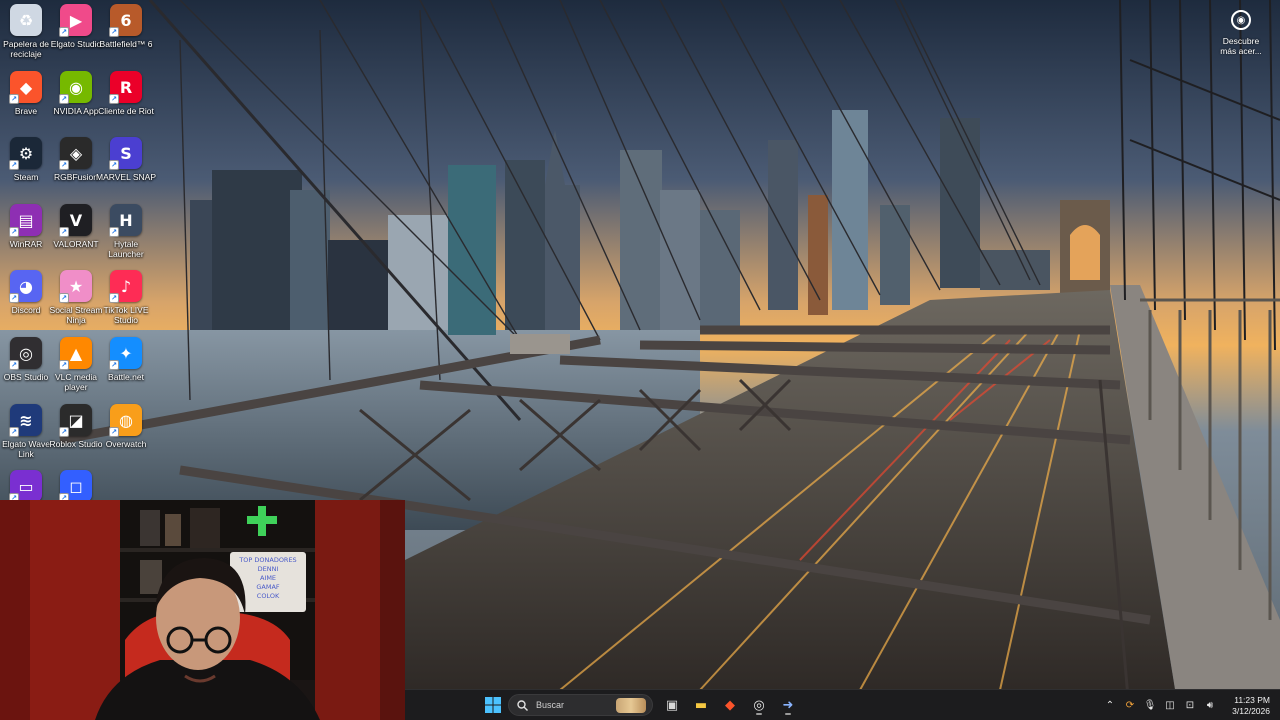 Image resolution: width=1280 pixels, height=720 pixels. I want to click on desktop-icon: ◍ ↗ Overwatch, so click(126, 426).